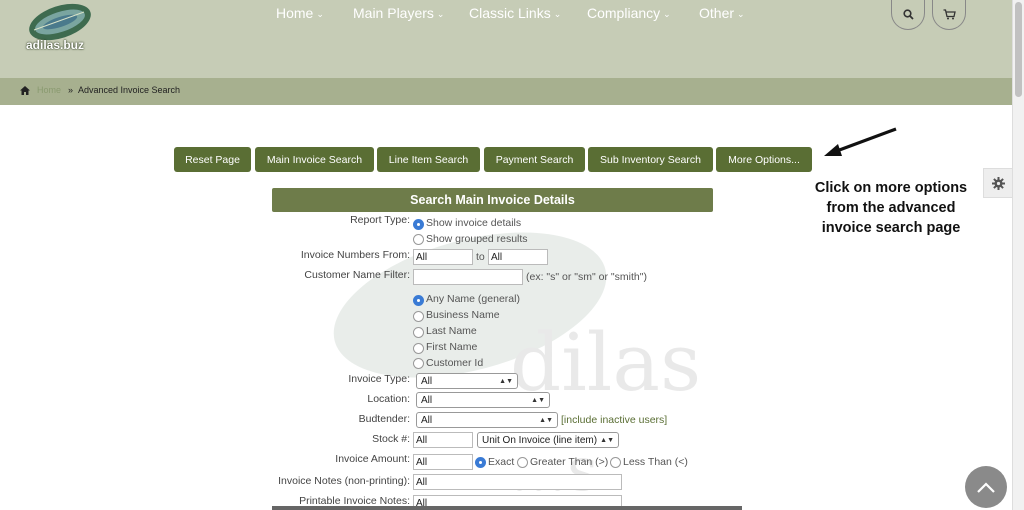 Image resolution: width=1024 pixels, height=510 pixels. I want to click on invoice-to-input, so click(518, 257).